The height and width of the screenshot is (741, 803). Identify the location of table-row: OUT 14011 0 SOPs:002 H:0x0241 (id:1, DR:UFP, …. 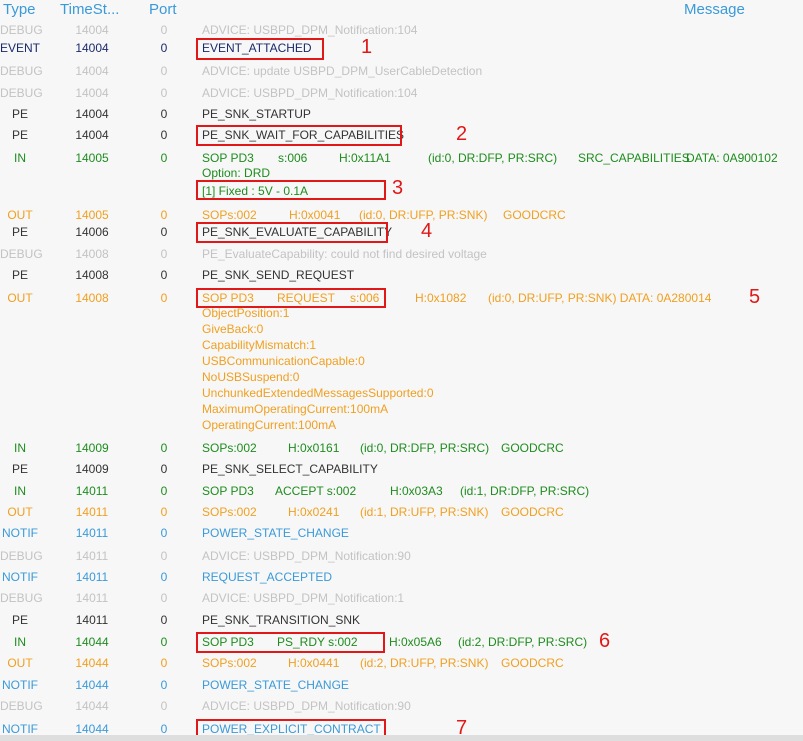
(401, 512).